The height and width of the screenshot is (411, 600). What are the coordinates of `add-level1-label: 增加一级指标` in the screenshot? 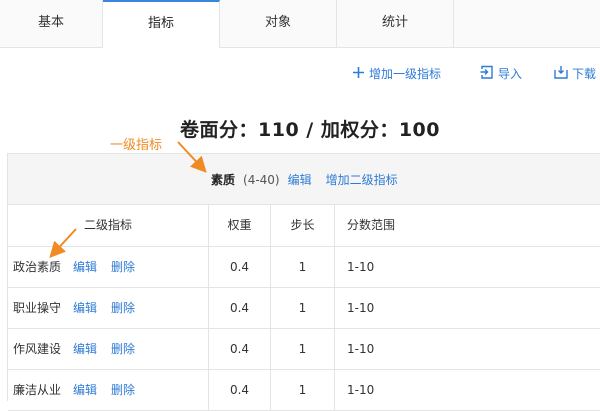 It's located at (405, 74).